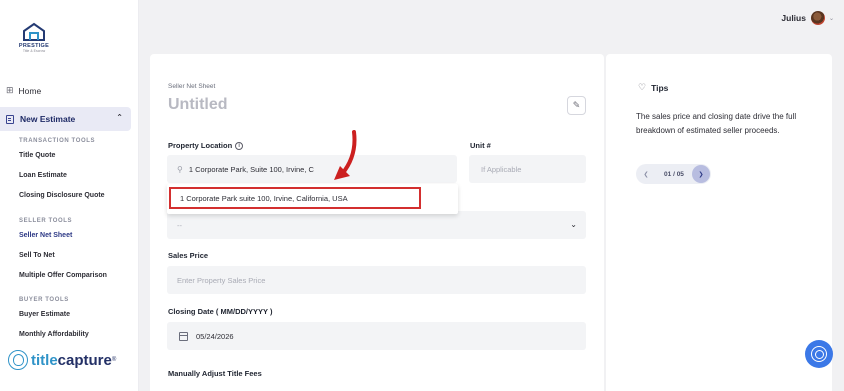 Image resolution: width=844 pixels, height=391 pixels. I want to click on page-title: Untitled, so click(198, 105).